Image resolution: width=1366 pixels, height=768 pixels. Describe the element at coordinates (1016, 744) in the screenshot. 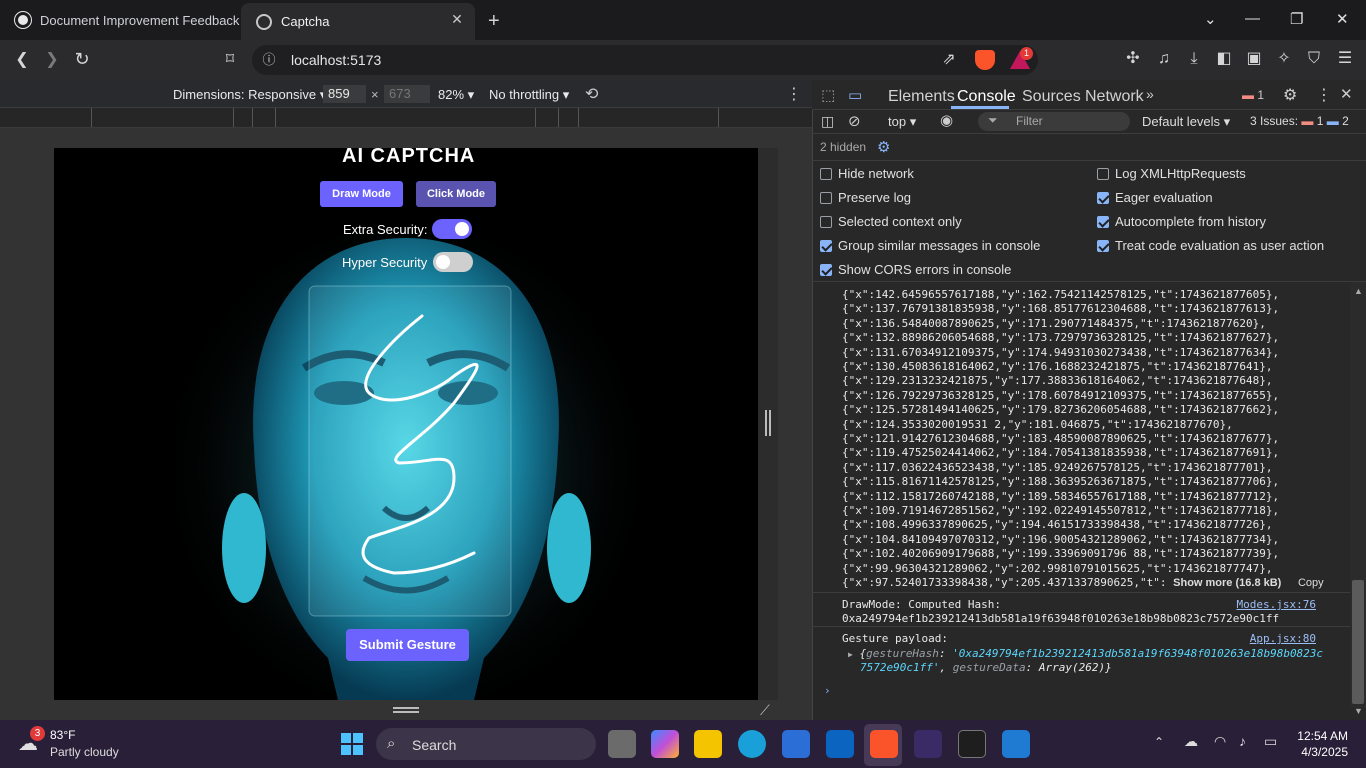

I see `vscode-icon` at that location.